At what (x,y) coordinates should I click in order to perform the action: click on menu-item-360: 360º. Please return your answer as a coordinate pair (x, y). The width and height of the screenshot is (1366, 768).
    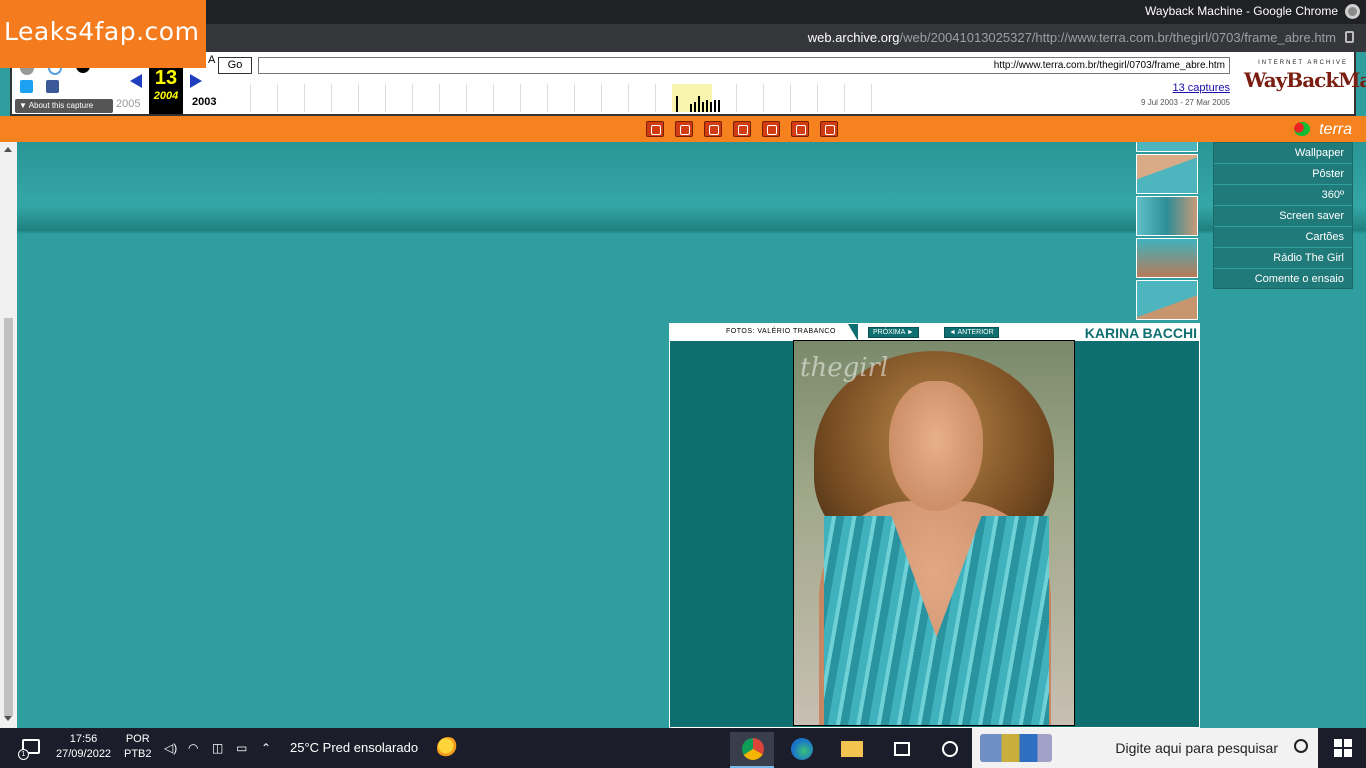
    Looking at the image, I should click on (1283, 195).